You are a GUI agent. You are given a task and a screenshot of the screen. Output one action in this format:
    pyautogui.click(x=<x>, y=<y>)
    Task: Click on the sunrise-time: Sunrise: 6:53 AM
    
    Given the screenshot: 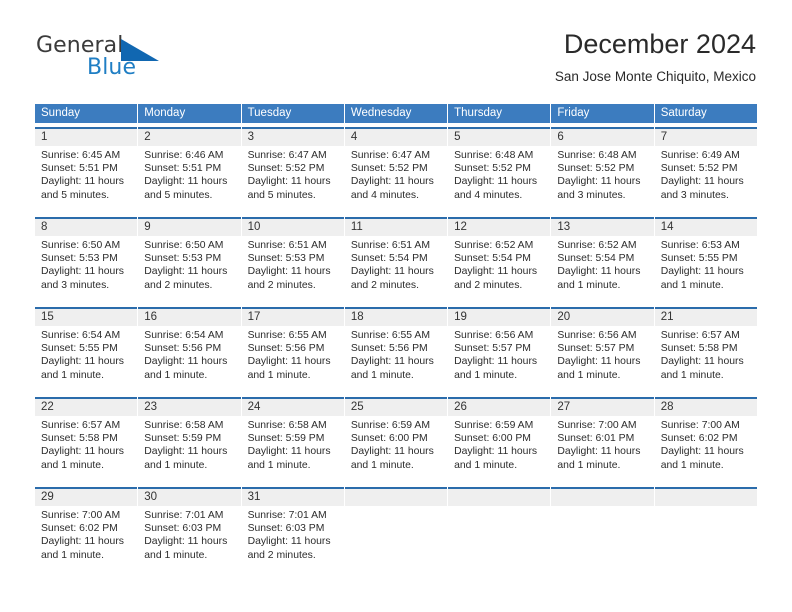 What is the action you would take?
    pyautogui.click(x=700, y=245)
    